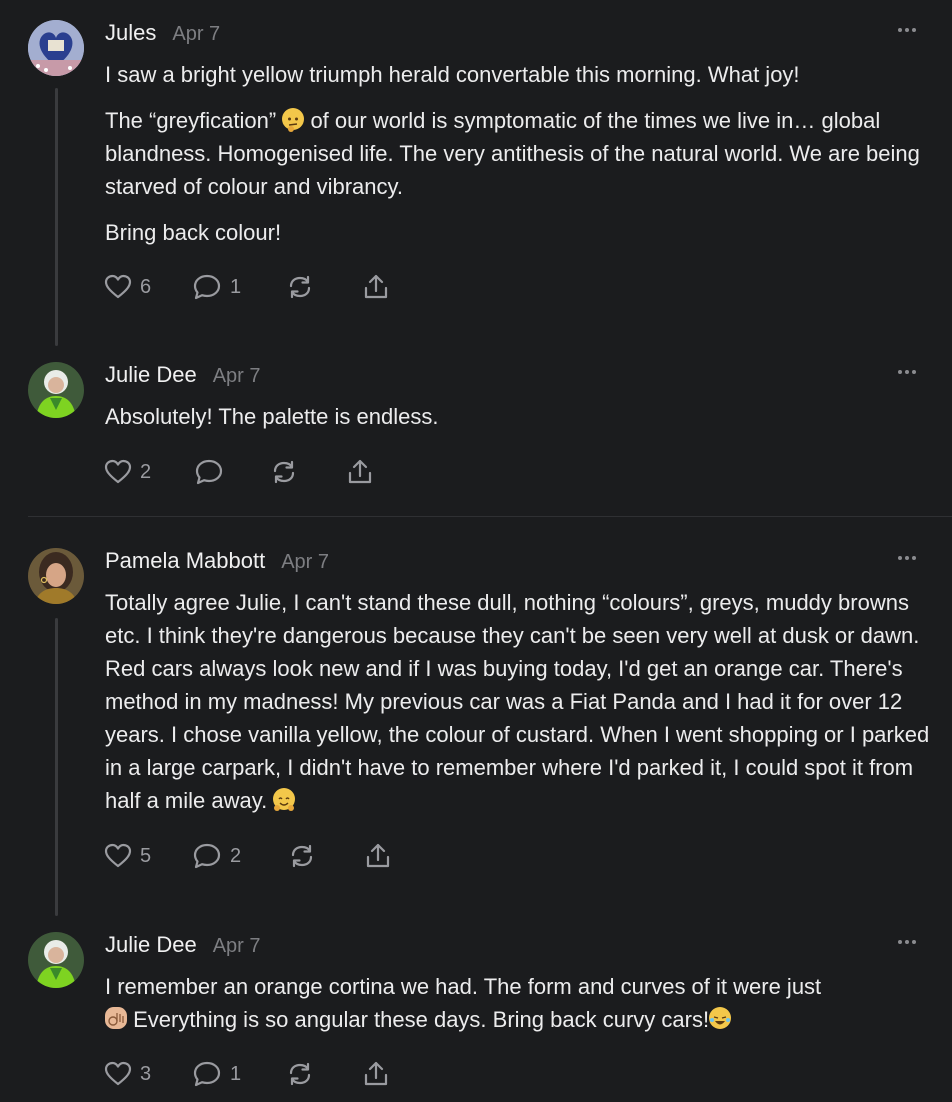 This screenshot has width=952, height=1102. Describe the element at coordinates (185, 561) in the screenshot. I see `author-name: Pamela Mabbott` at that location.